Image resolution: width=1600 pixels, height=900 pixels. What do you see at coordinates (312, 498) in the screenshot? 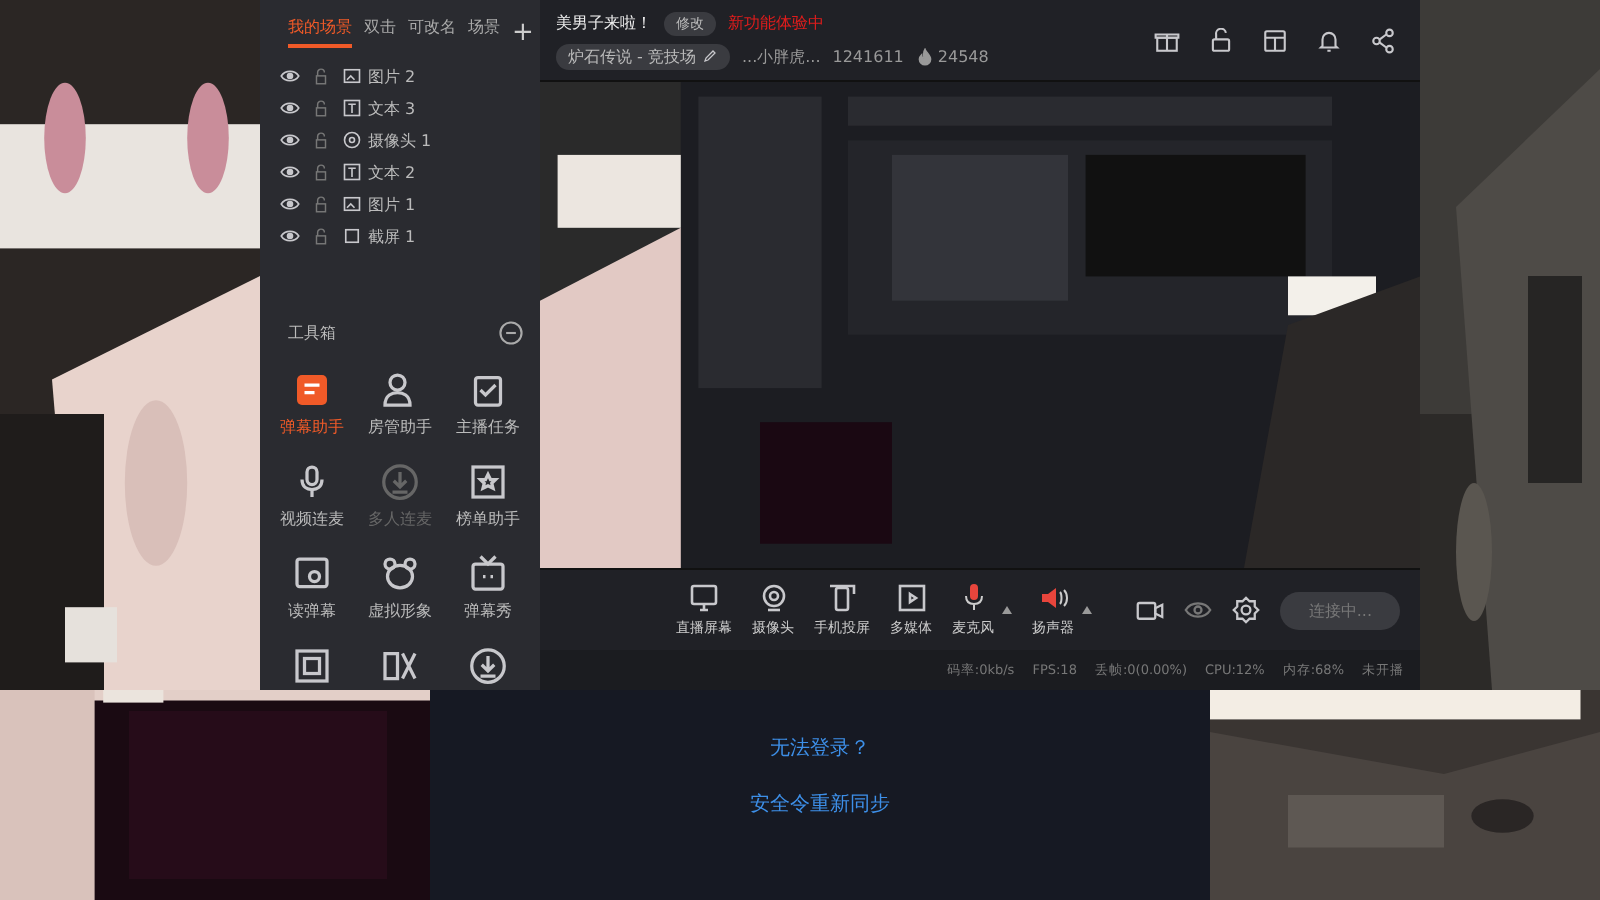
I see `tool-button: 视频连麦` at bounding box center [312, 498].